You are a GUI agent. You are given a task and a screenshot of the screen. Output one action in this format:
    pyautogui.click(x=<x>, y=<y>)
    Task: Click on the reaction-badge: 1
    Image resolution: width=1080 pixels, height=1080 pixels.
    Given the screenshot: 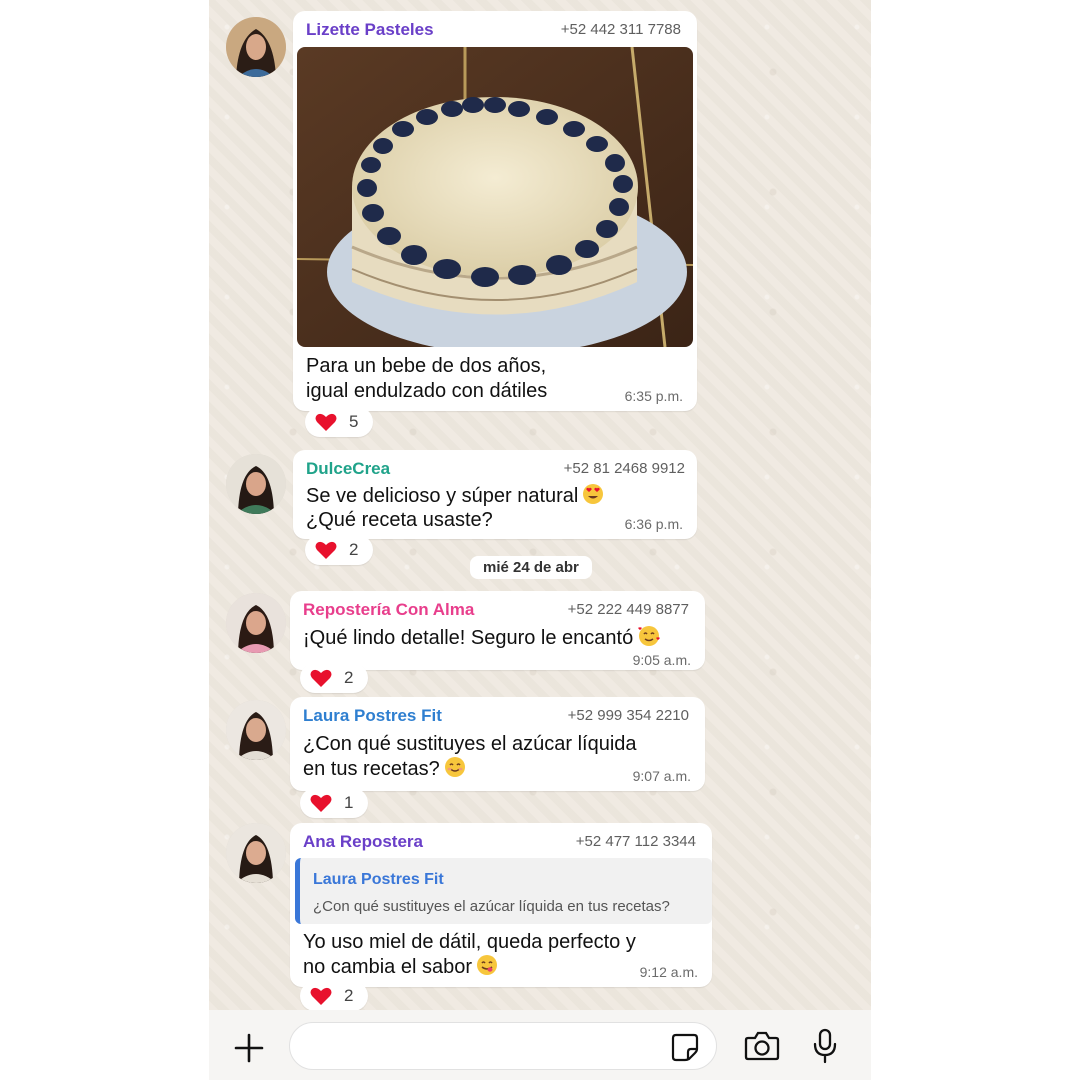 What is the action you would take?
    pyautogui.click(x=334, y=803)
    